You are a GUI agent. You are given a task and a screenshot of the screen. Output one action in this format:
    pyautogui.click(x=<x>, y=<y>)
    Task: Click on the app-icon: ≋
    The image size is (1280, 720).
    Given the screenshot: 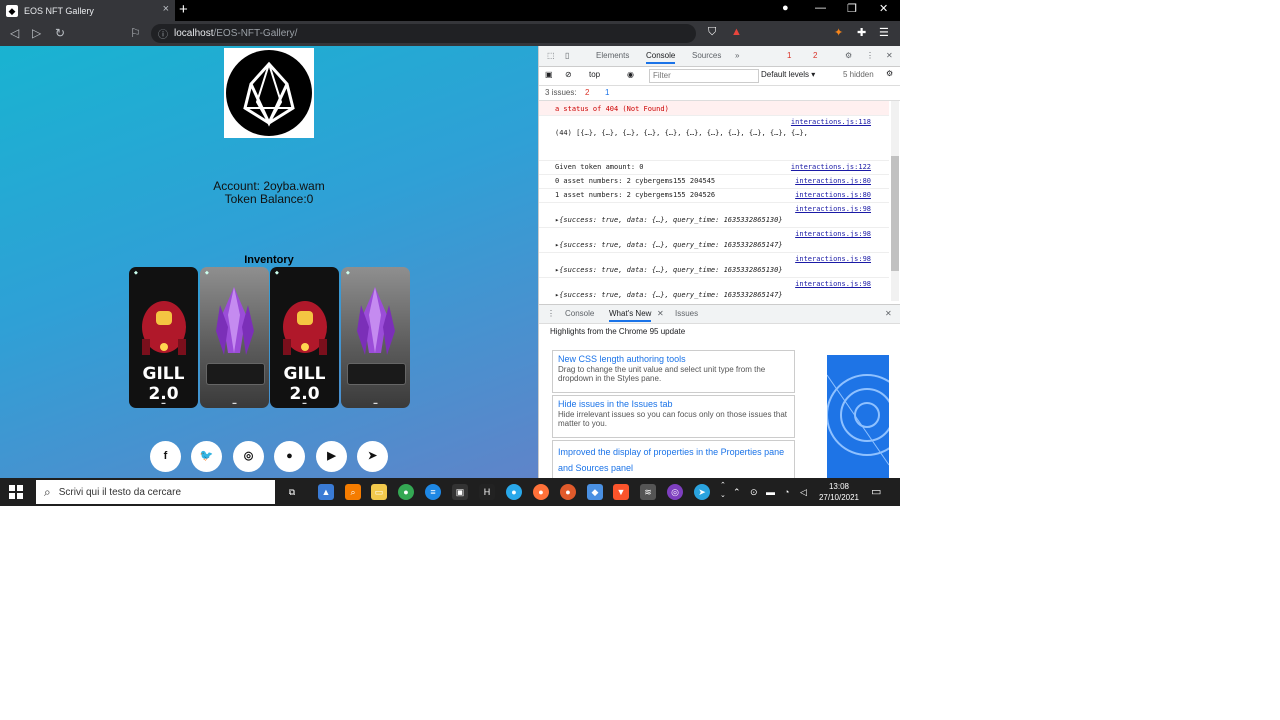 What is the action you would take?
    pyautogui.click(x=648, y=492)
    